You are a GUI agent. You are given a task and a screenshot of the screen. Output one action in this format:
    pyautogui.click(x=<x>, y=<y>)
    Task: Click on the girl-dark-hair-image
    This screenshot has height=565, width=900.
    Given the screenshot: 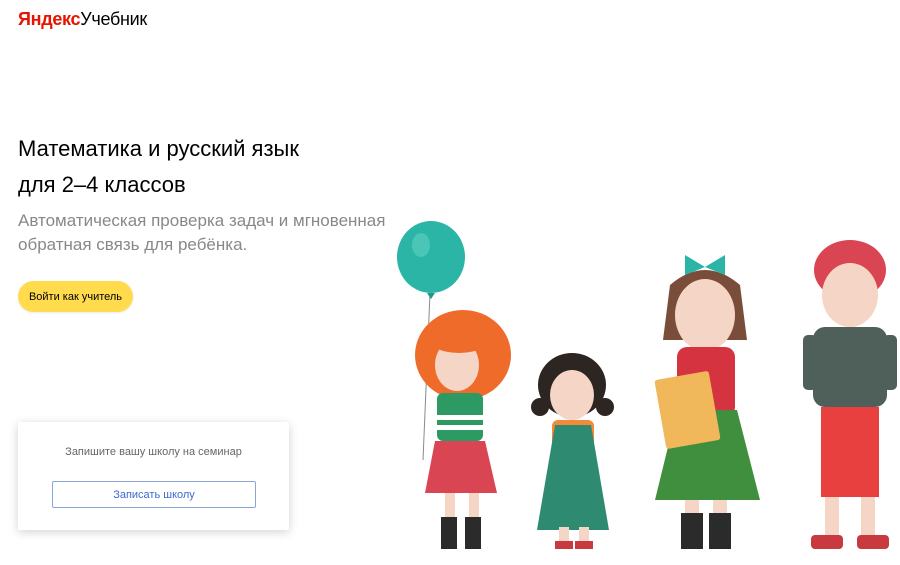 What is the action you would take?
    pyautogui.click(x=572, y=451)
    